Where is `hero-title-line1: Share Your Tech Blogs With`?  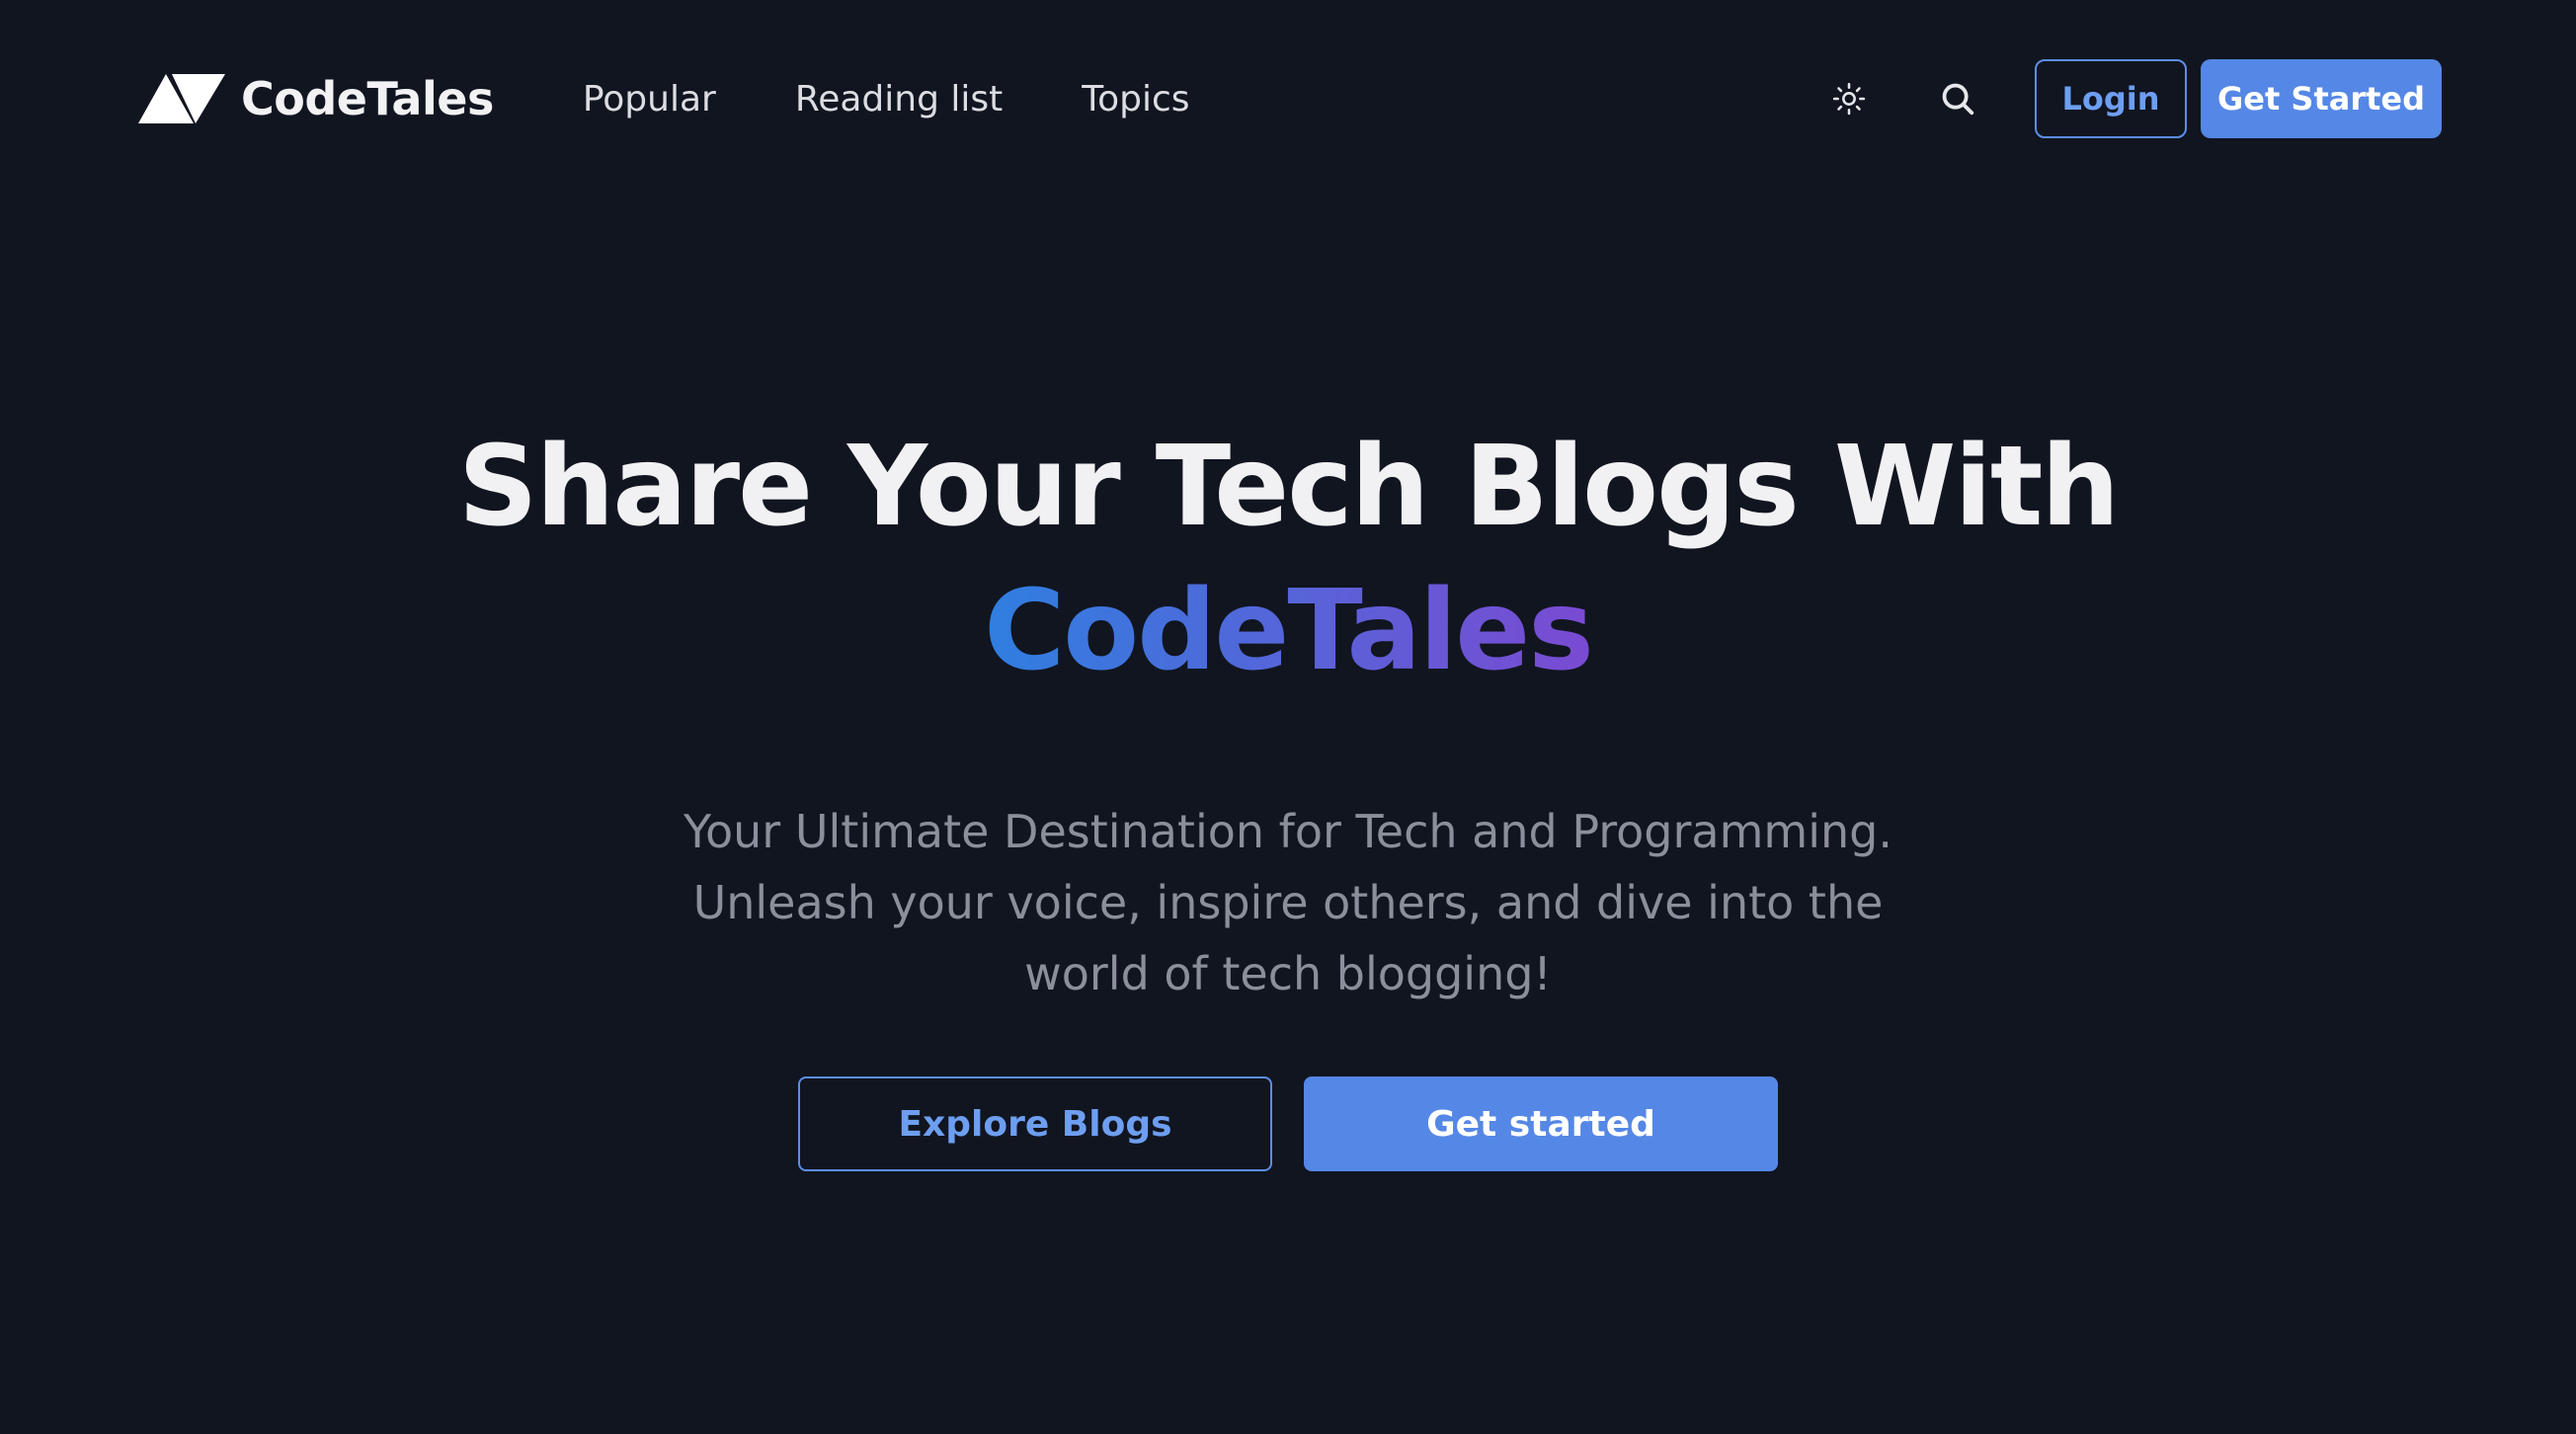
hero-title-line1: Share Your Tech Blogs With is located at coordinates (1288, 487).